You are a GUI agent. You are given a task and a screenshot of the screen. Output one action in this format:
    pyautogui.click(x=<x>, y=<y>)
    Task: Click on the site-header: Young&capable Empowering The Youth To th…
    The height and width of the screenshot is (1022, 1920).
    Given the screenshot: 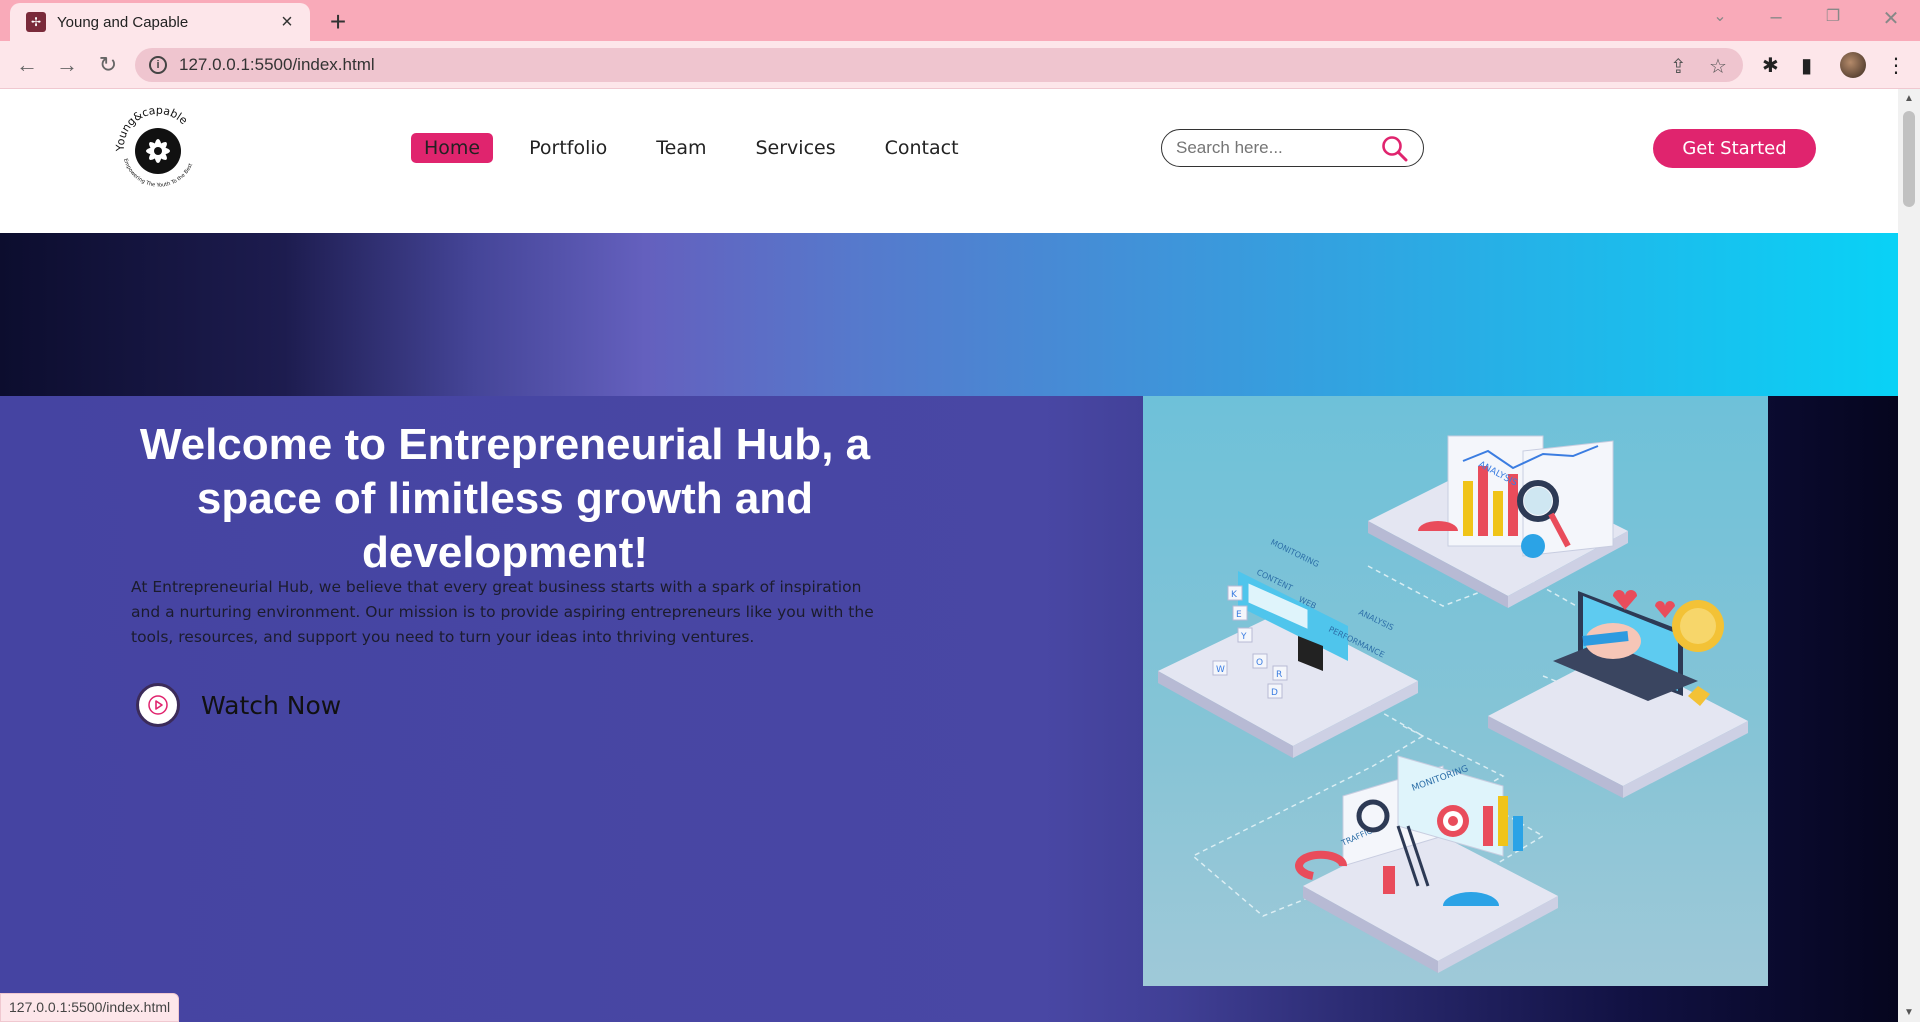 What is the action you would take?
    pyautogui.click(x=949, y=161)
    